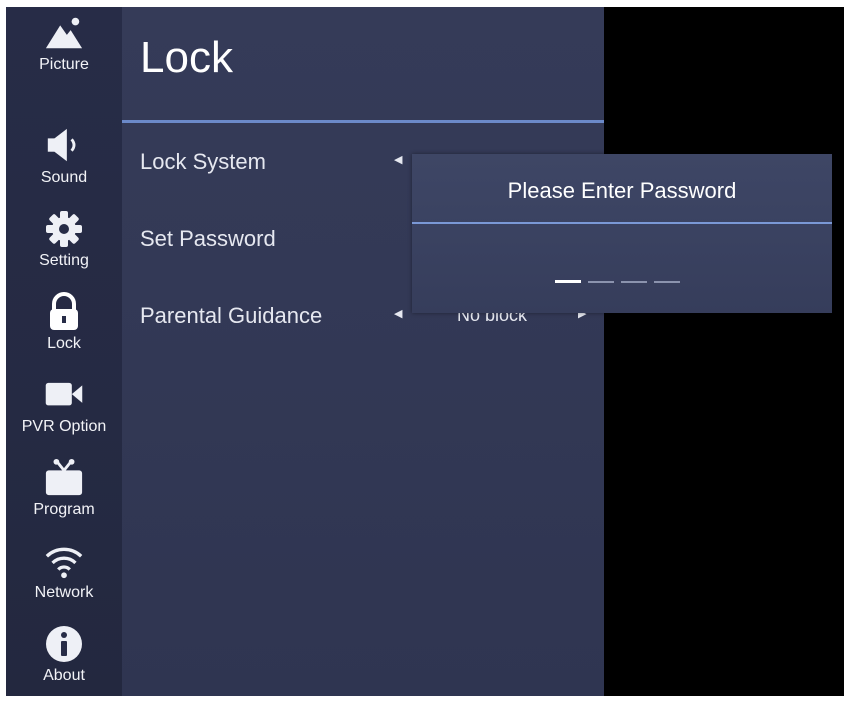 The width and height of the screenshot is (850, 703). I want to click on sidebar-item-about: About, so click(64, 658).